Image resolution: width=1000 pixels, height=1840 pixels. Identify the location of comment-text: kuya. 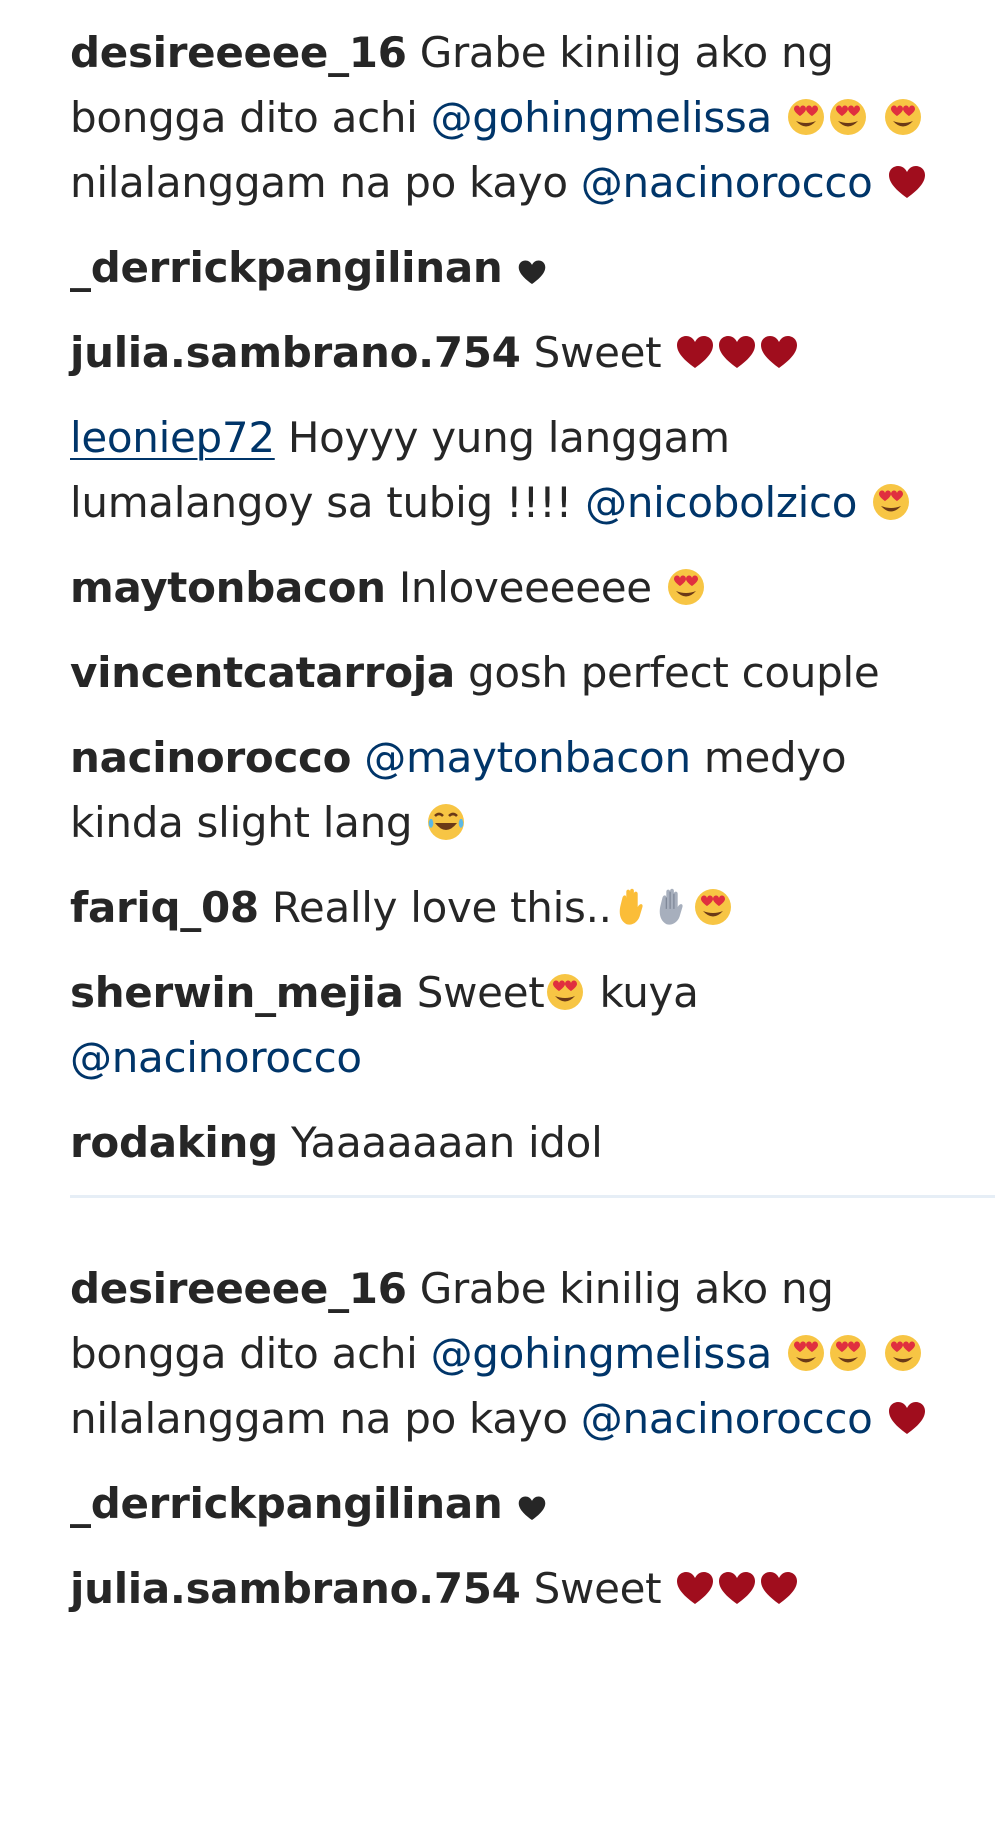
(649, 992).